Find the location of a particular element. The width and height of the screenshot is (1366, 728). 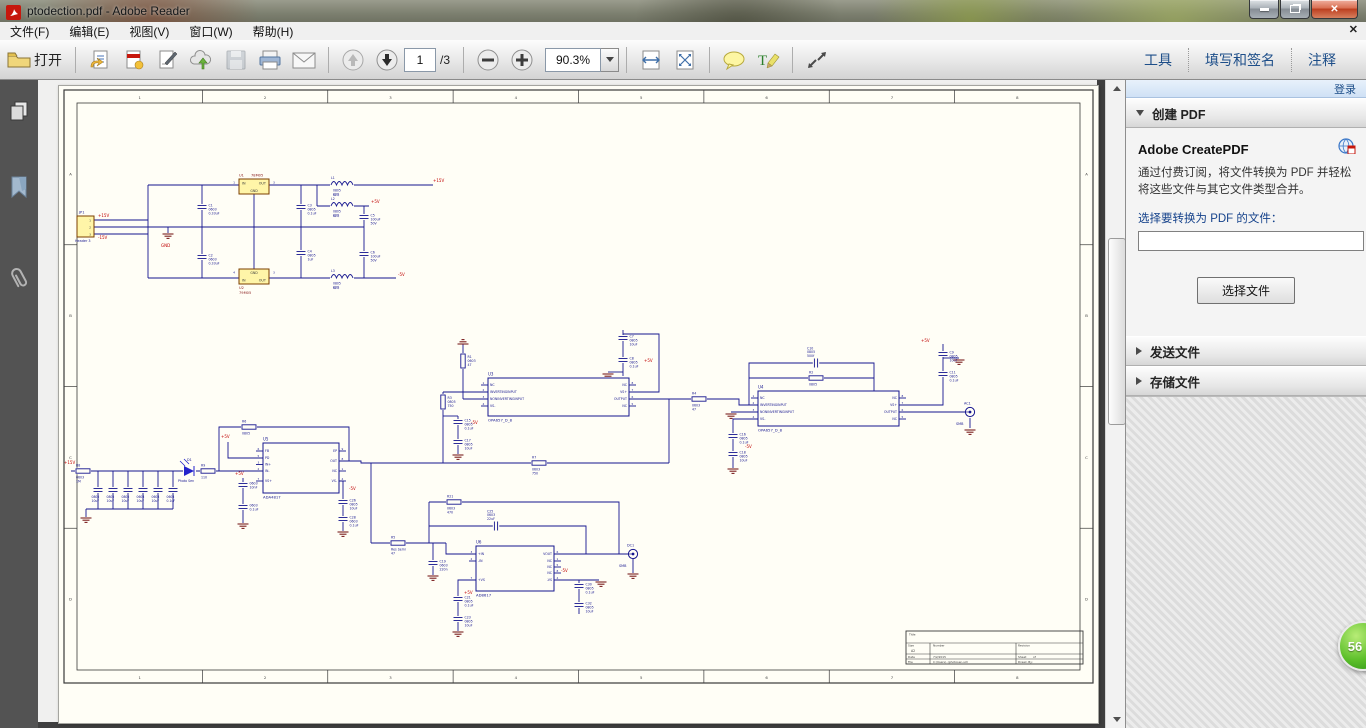

svg-text: File is located at coordinates (910, 662).